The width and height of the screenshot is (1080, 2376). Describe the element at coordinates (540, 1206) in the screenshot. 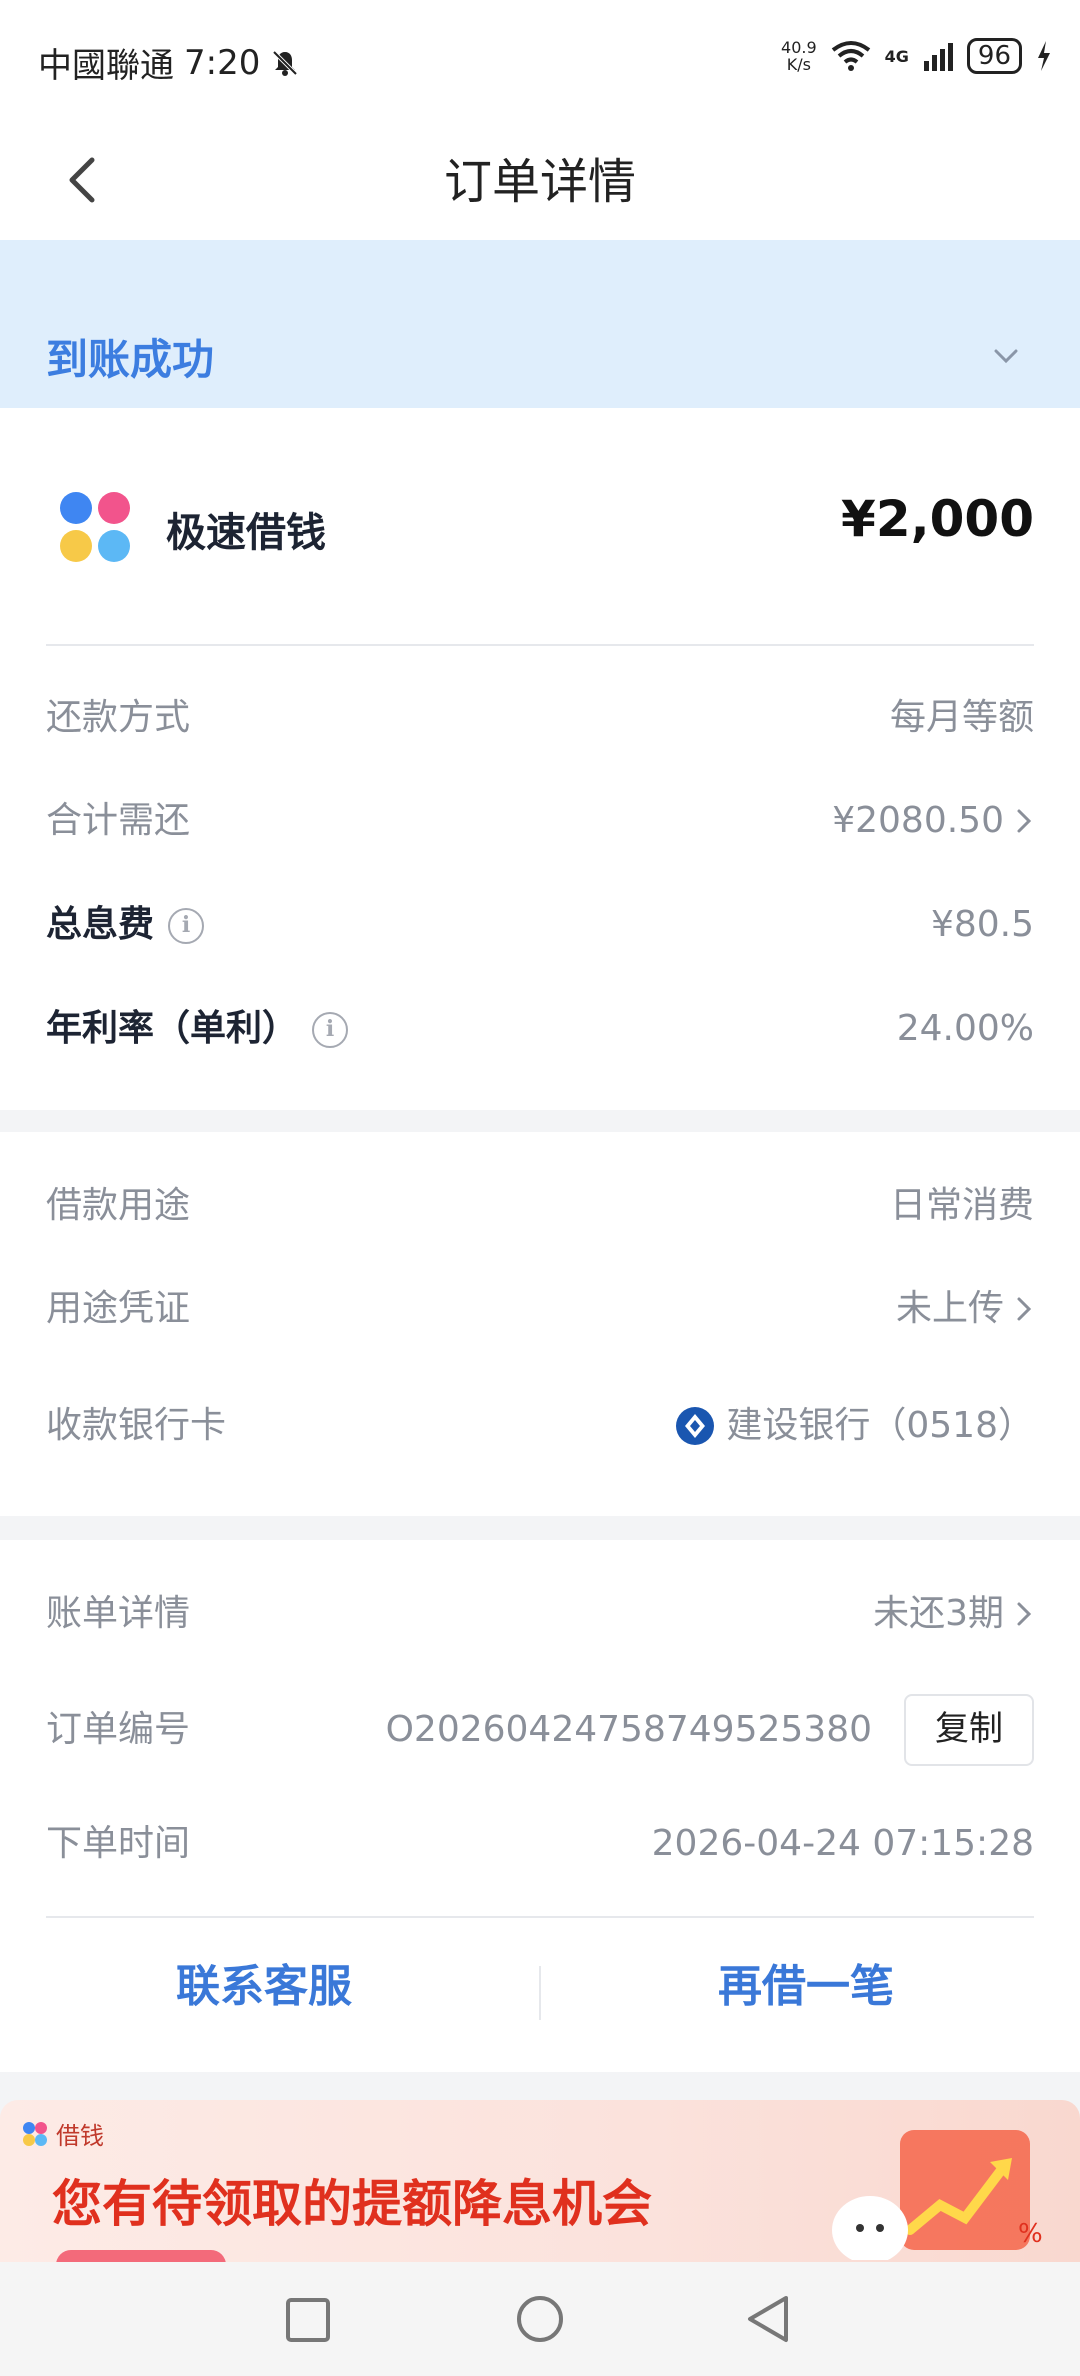

I see `row-purpose: 借款用途 日常消费` at that location.